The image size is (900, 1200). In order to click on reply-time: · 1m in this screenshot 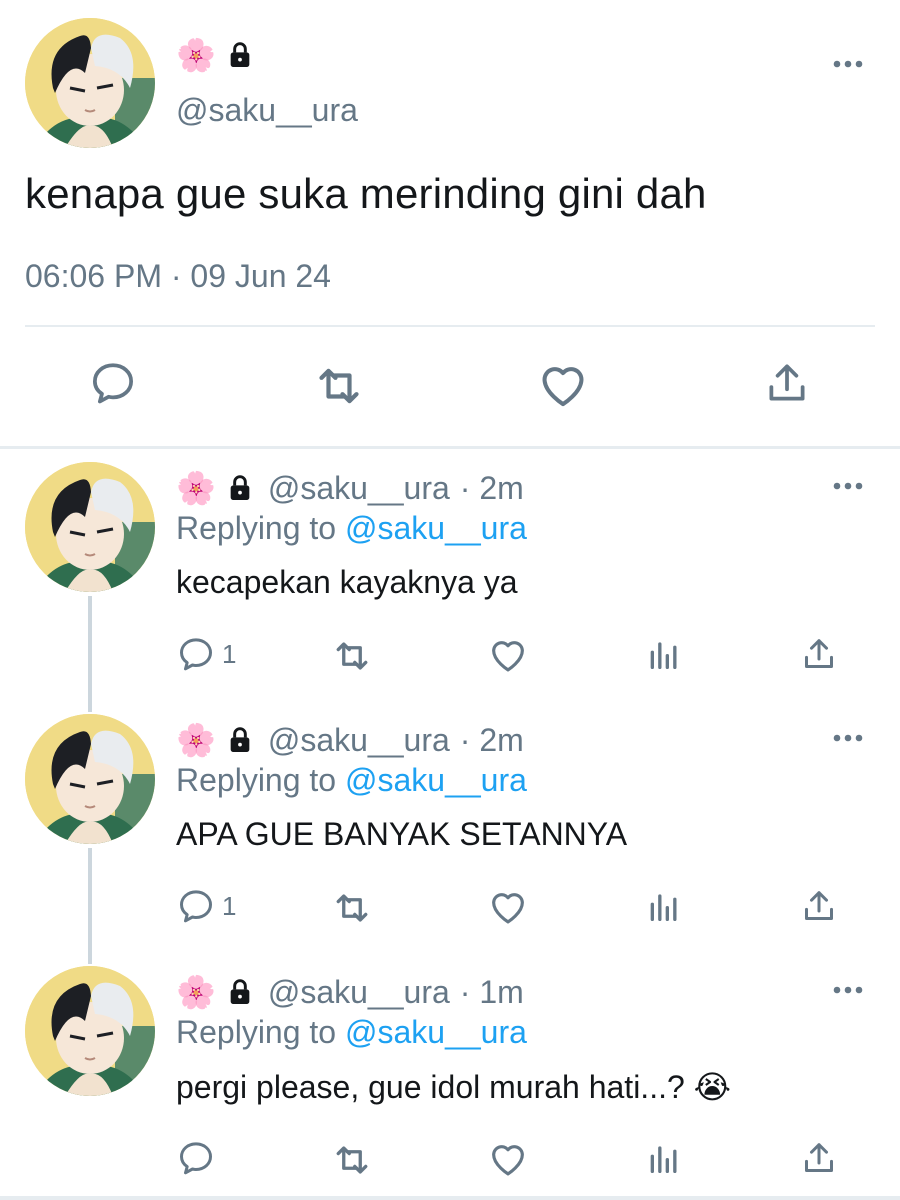, I will do `click(491, 991)`.